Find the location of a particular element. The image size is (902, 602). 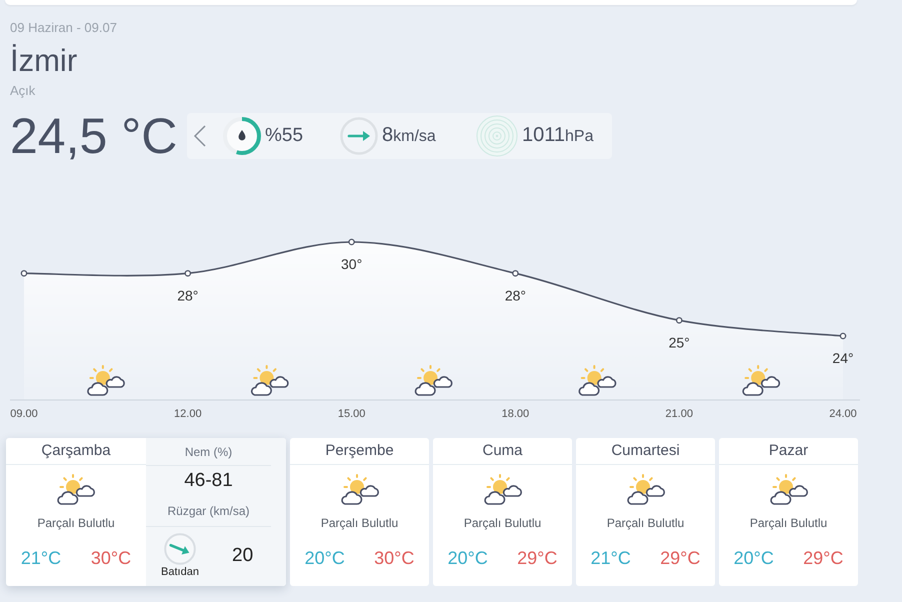

humidity-label: Nem (%) is located at coordinates (208, 452).